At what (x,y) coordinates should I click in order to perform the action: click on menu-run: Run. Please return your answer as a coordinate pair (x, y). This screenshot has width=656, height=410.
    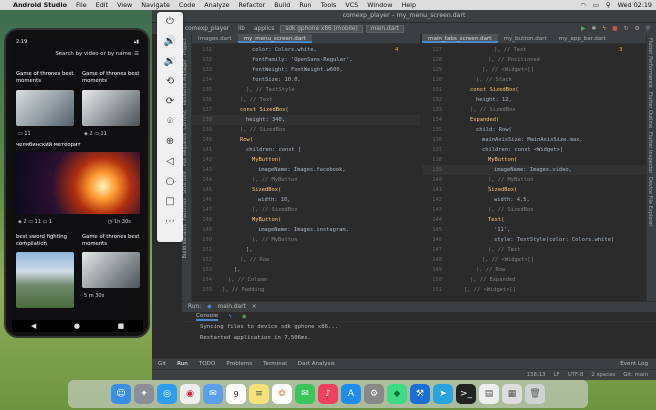
    Looking at the image, I should click on (305, 5).